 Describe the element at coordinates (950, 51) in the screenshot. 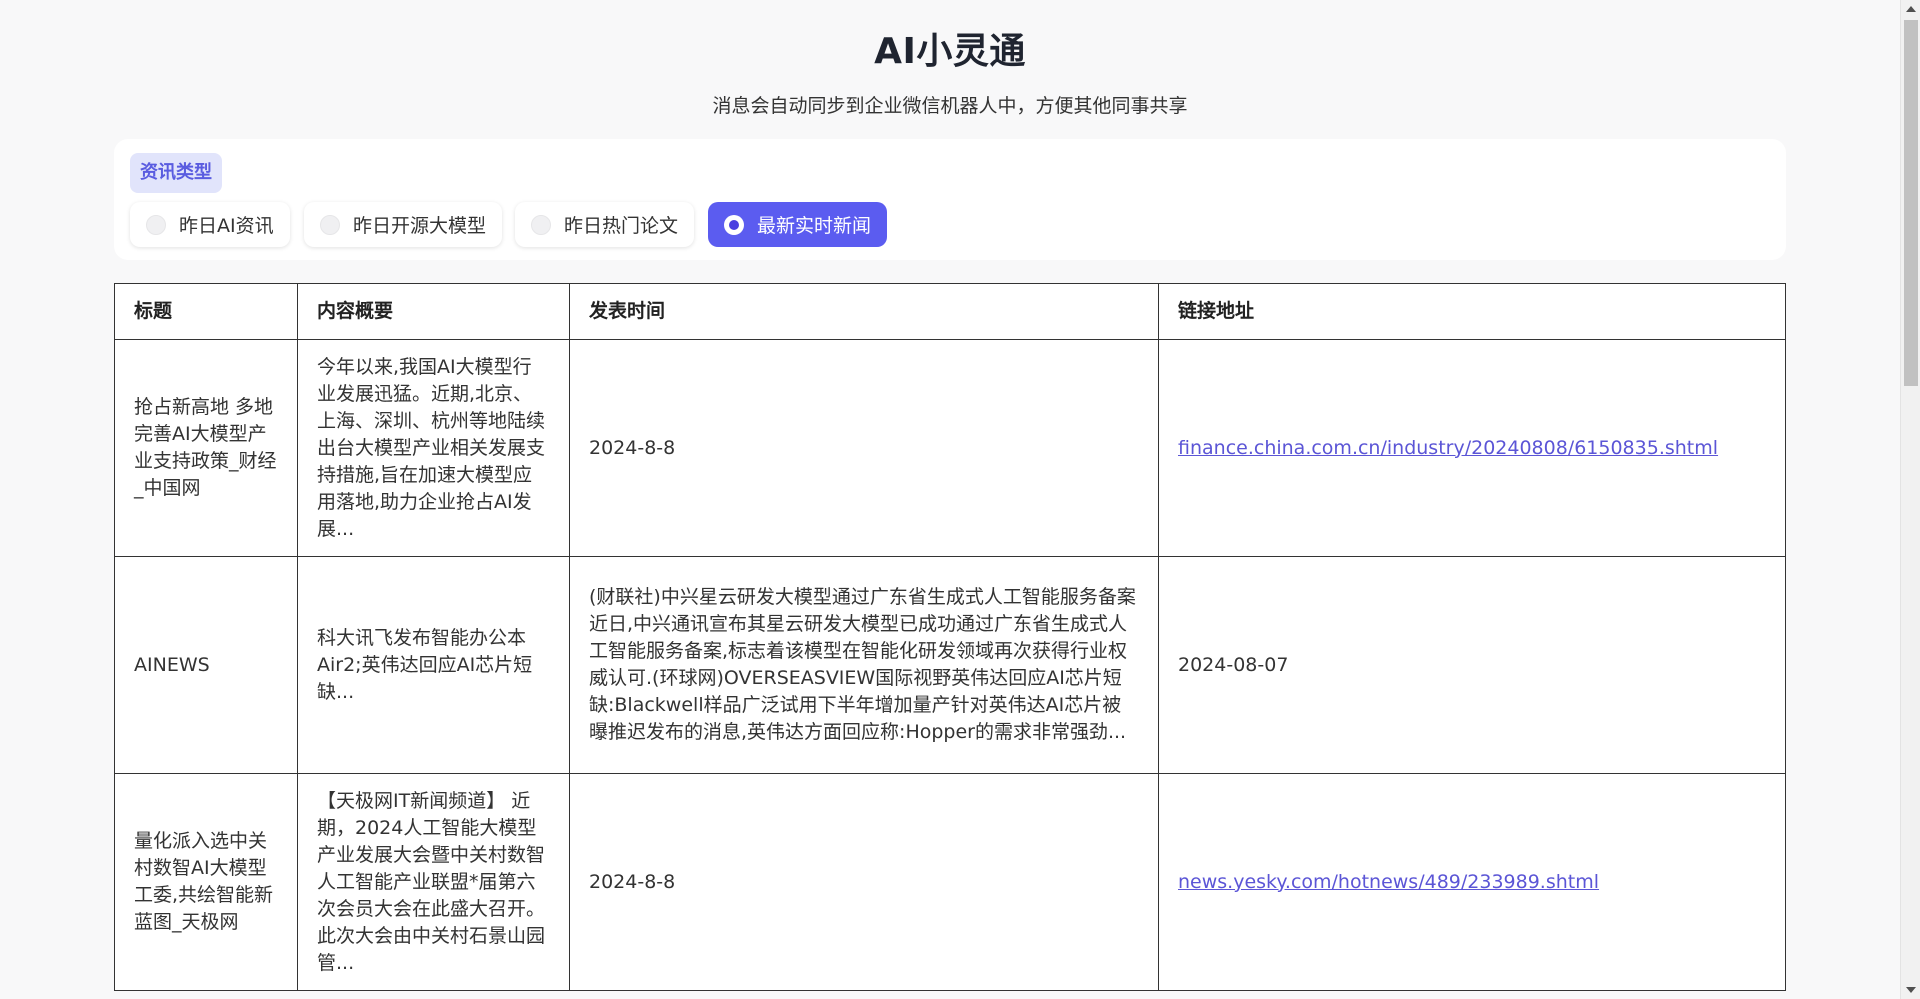

I see `page-title: AI小灵通` at that location.